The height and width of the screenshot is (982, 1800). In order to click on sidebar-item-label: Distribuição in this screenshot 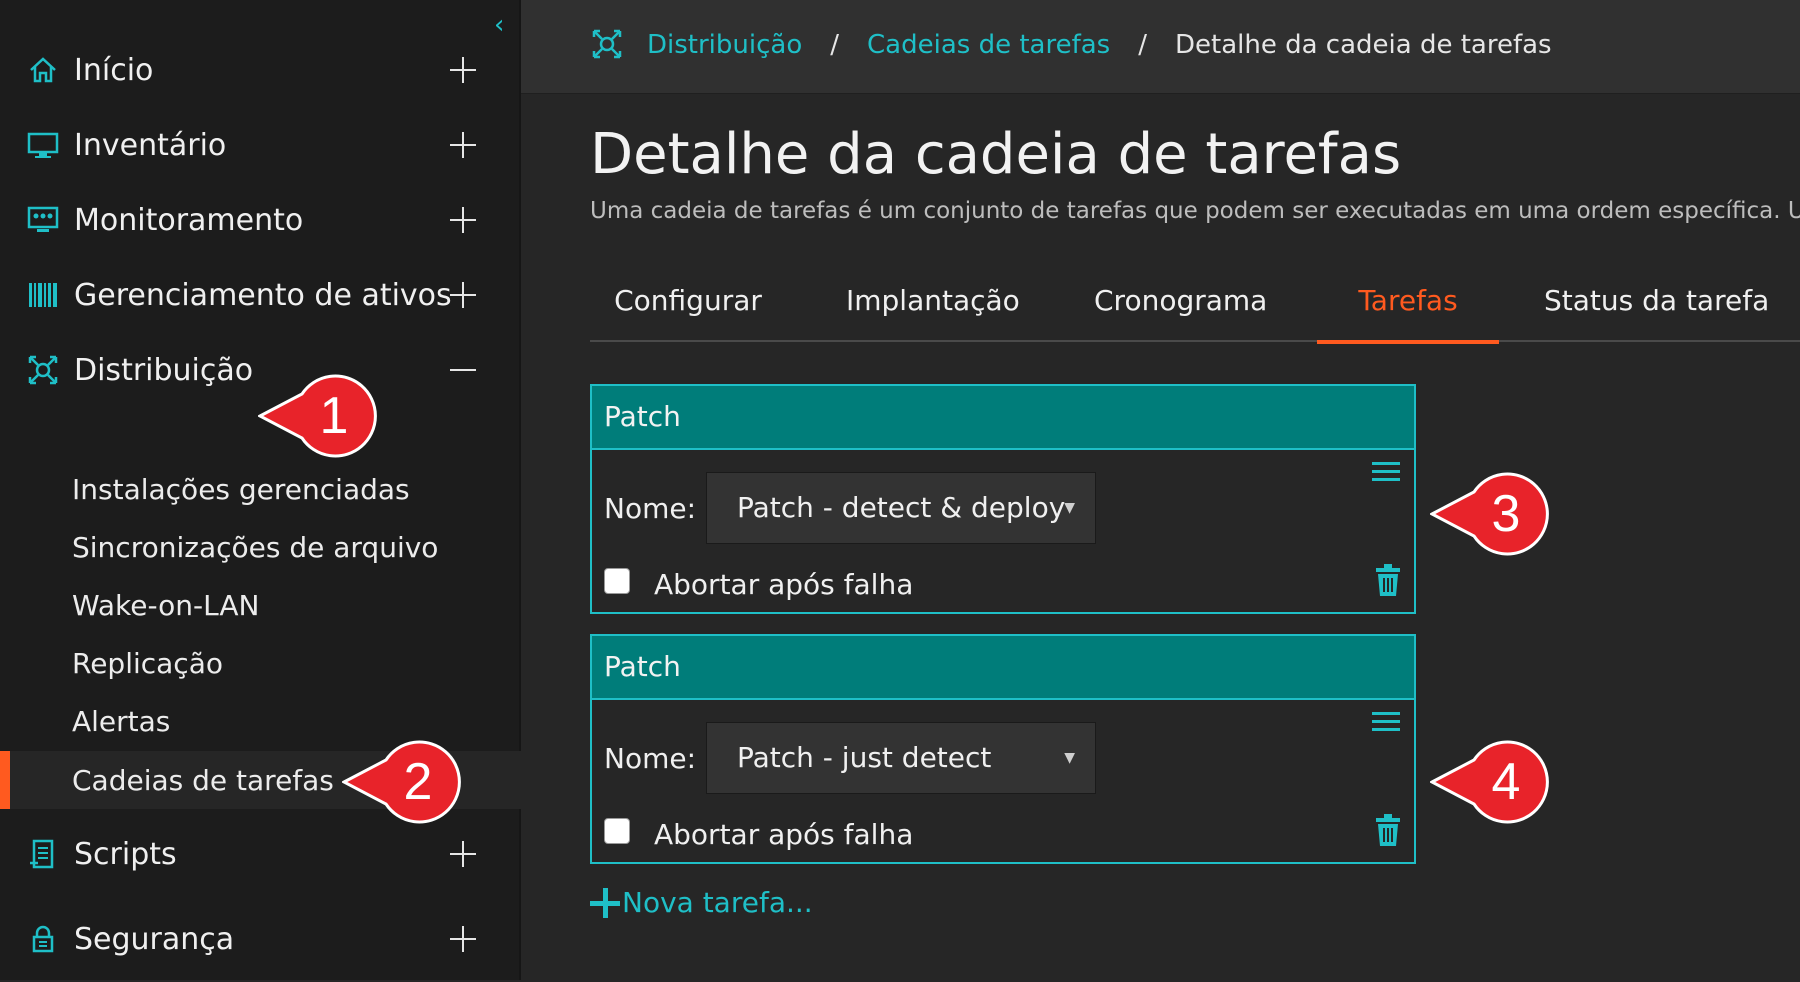, I will do `click(164, 370)`.